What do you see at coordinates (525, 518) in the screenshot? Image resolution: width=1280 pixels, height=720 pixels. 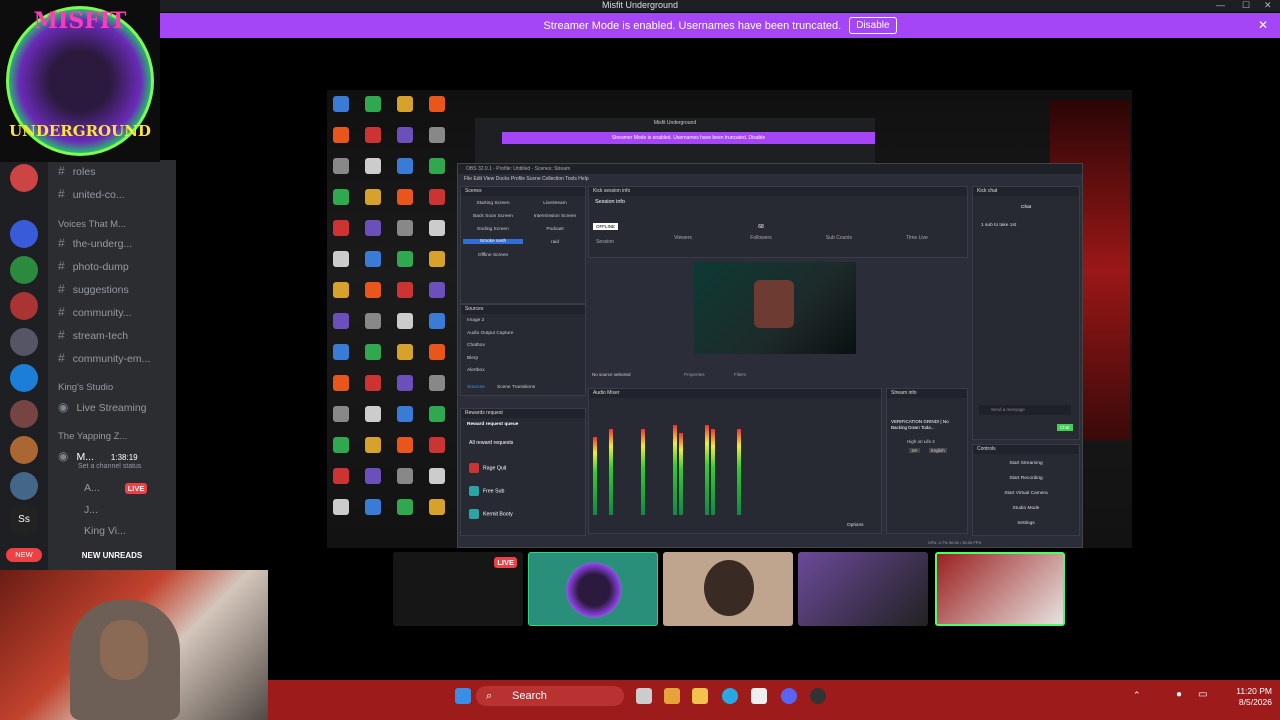 I see `reward-item: Kermit Booty` at bounding box center [525, 518].